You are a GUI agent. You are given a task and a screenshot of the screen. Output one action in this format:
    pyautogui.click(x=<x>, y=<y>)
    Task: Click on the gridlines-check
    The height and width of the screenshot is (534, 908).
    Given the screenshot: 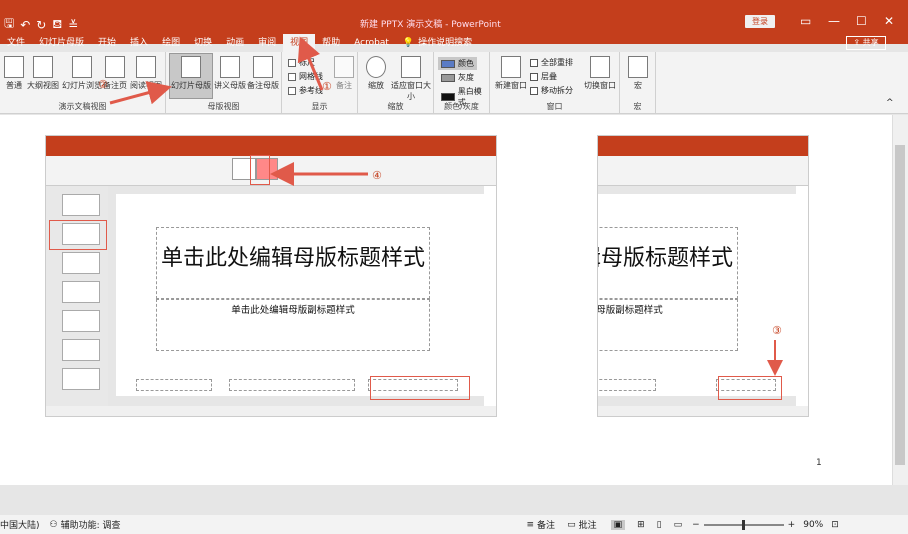 What is the action you would take?
    pyautogui.click(x=292, y=76)
    